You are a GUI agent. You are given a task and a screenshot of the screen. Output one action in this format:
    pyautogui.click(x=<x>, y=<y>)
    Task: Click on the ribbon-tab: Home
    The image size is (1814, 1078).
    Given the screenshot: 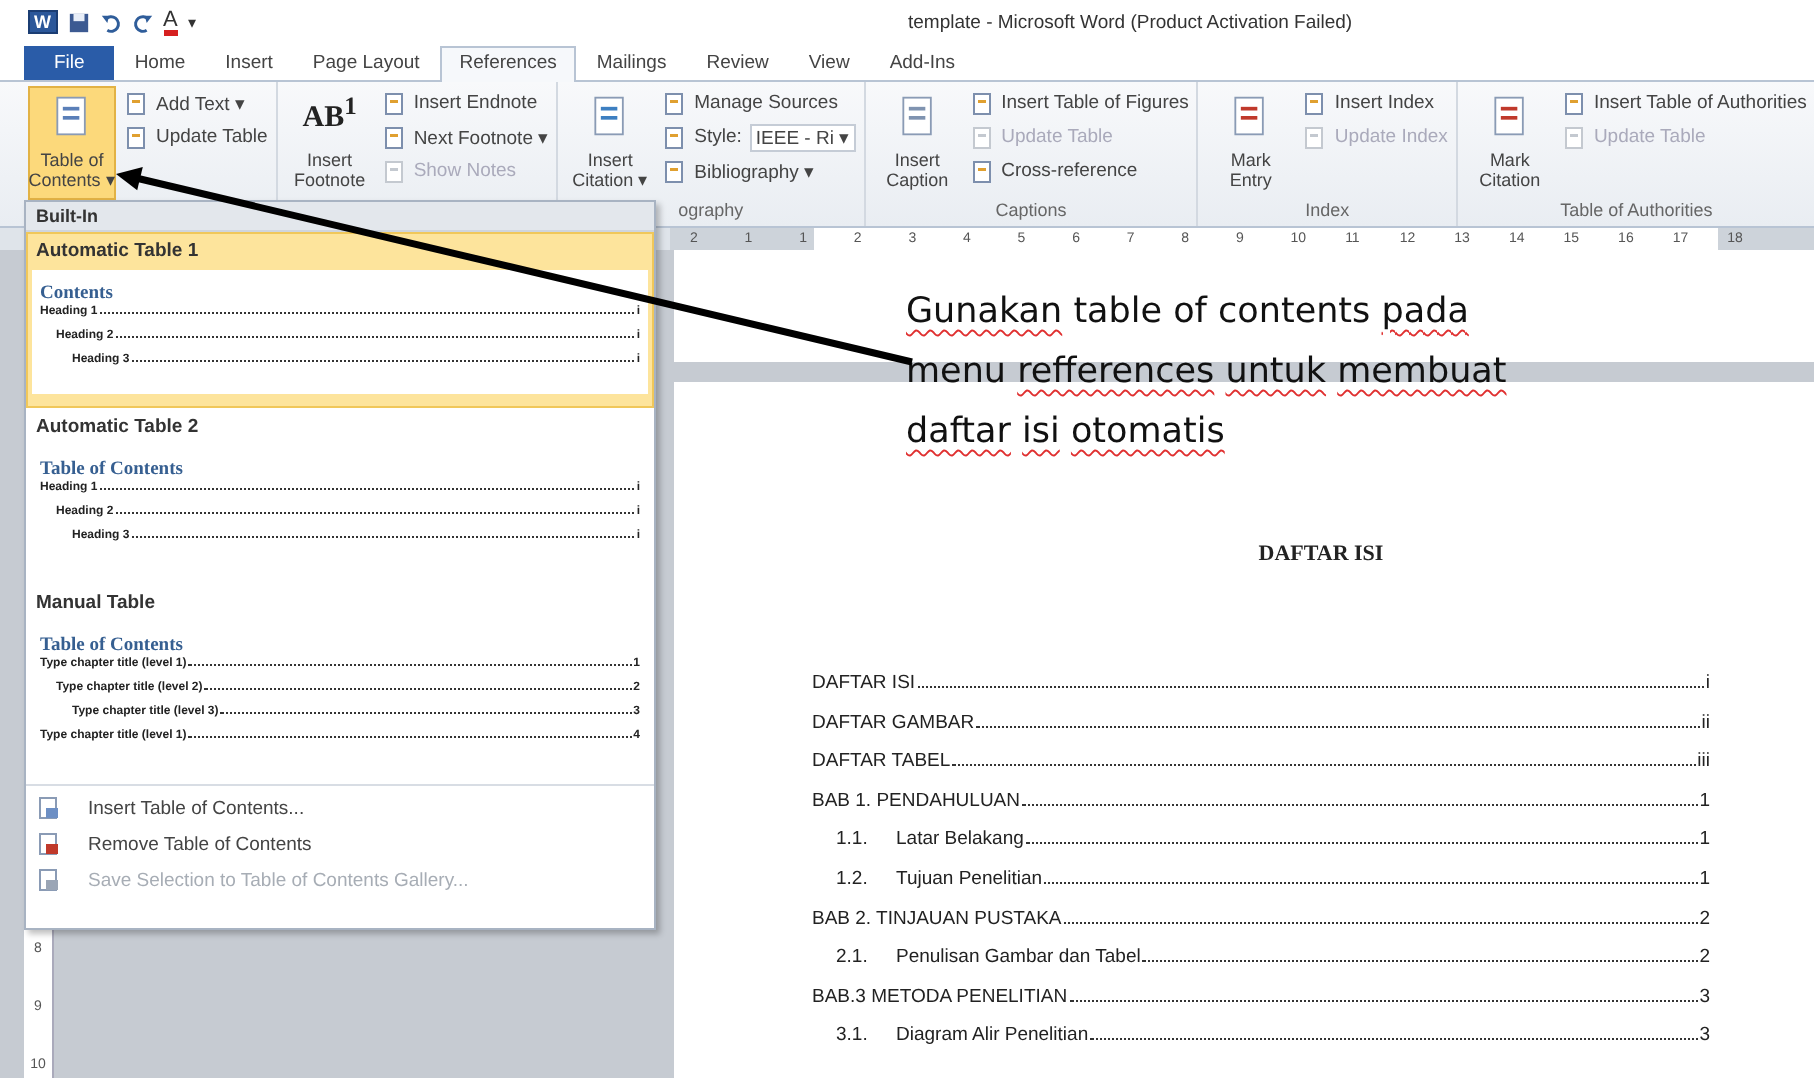 What is the action you would take?
    pyautogui.click(x=160, y=63)
    